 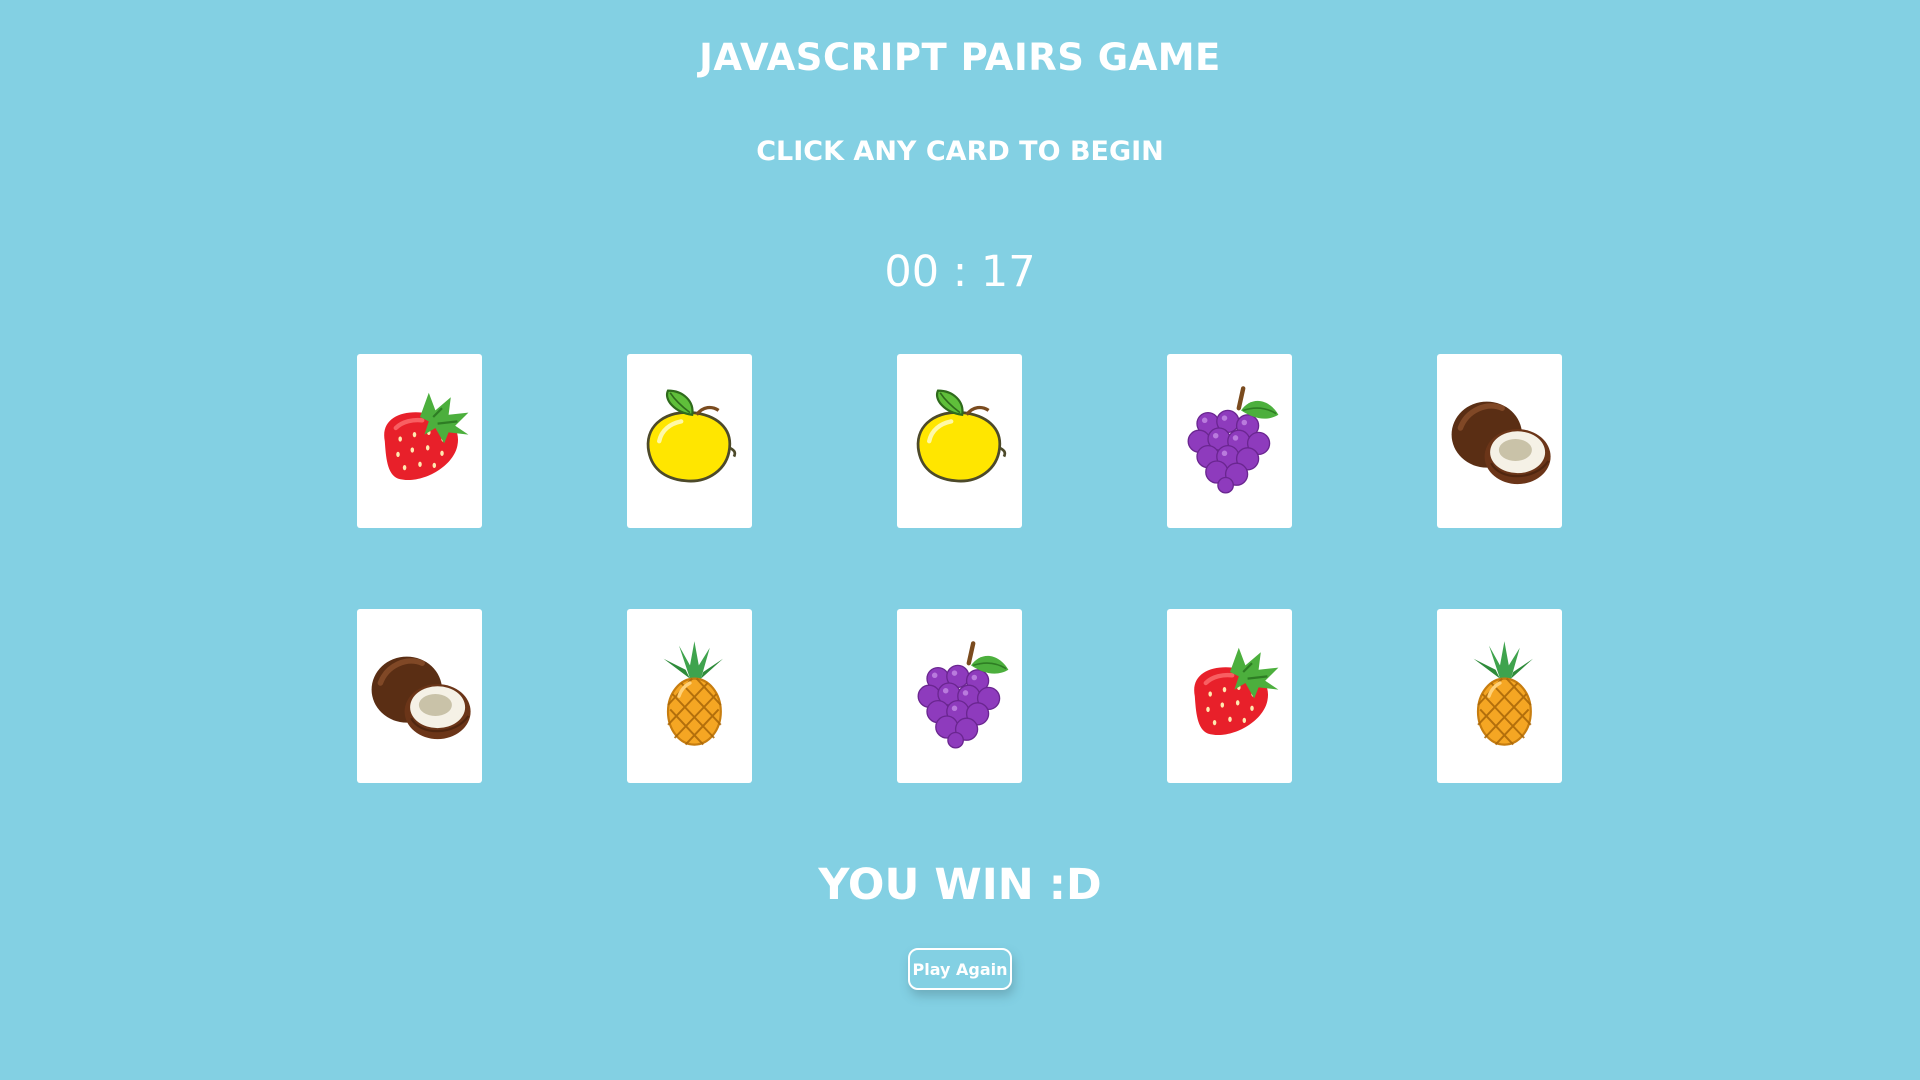 What do you see at coordinates (960, 885) in the screenshot?
I see `win-message: YOU WIN :D` at bounding box center [960, 885].